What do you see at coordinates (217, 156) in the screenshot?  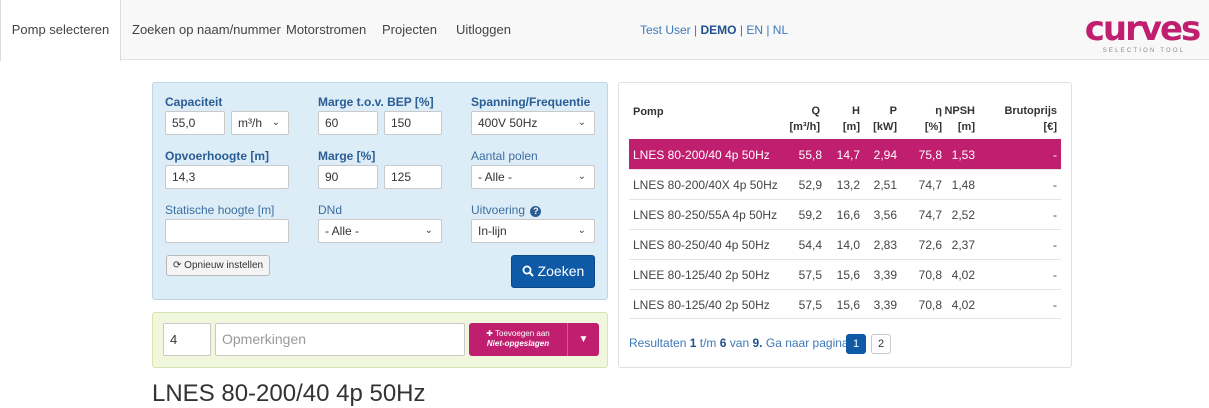 I see `opvoerhoogte-label: Opvoerhoogte [m]` at bounding box center [217, 156].